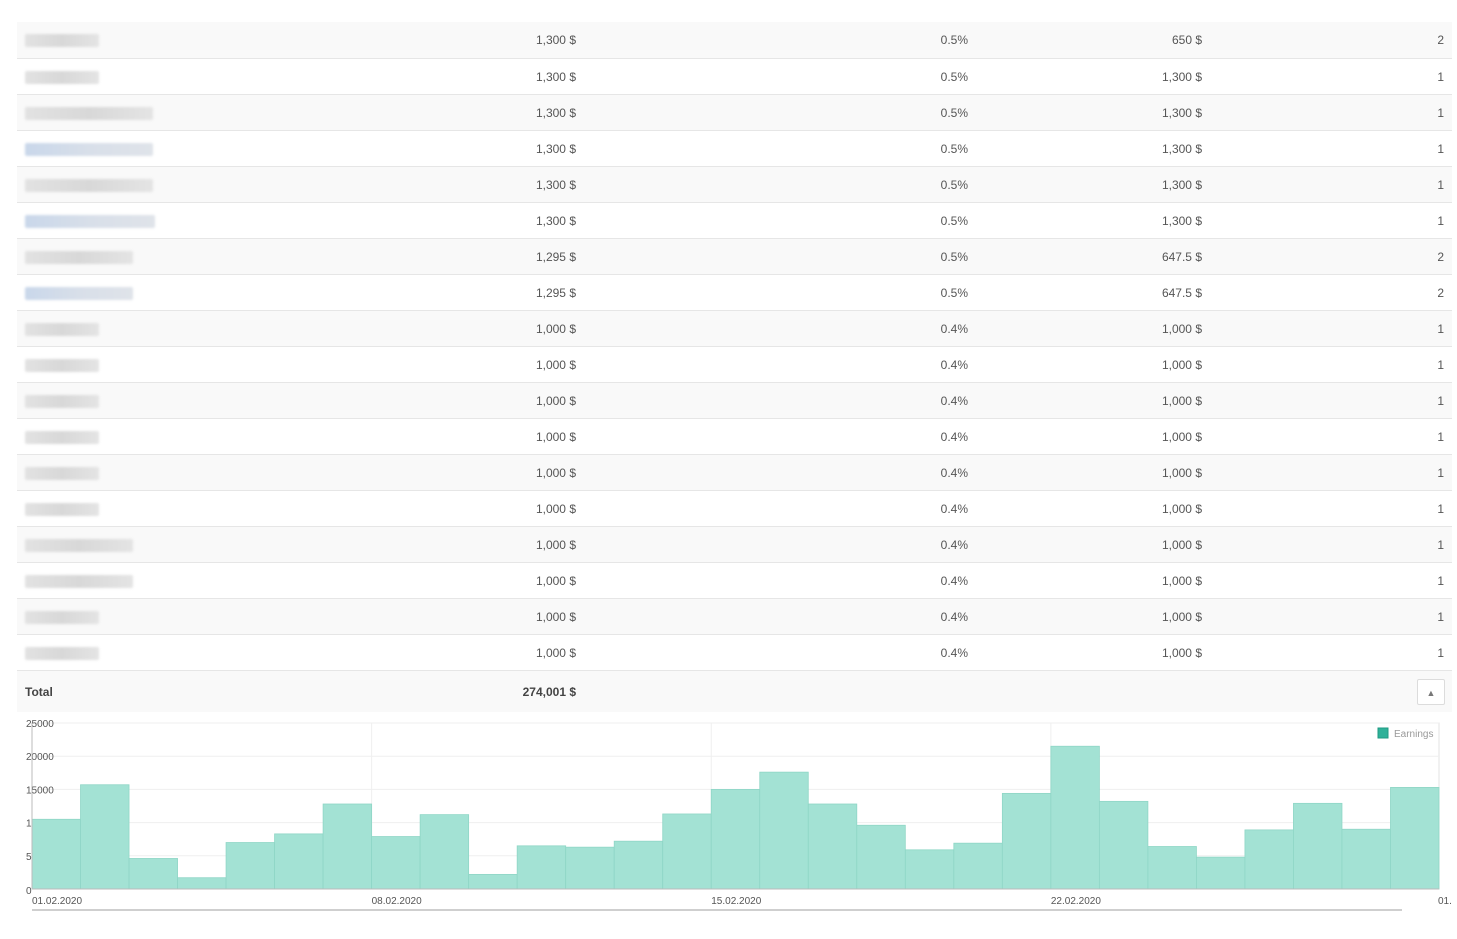 The image size is (1457, 939). Describe the element at coordinates (1383, 733) in the screenshot. I see `legend-swatch` at that location.